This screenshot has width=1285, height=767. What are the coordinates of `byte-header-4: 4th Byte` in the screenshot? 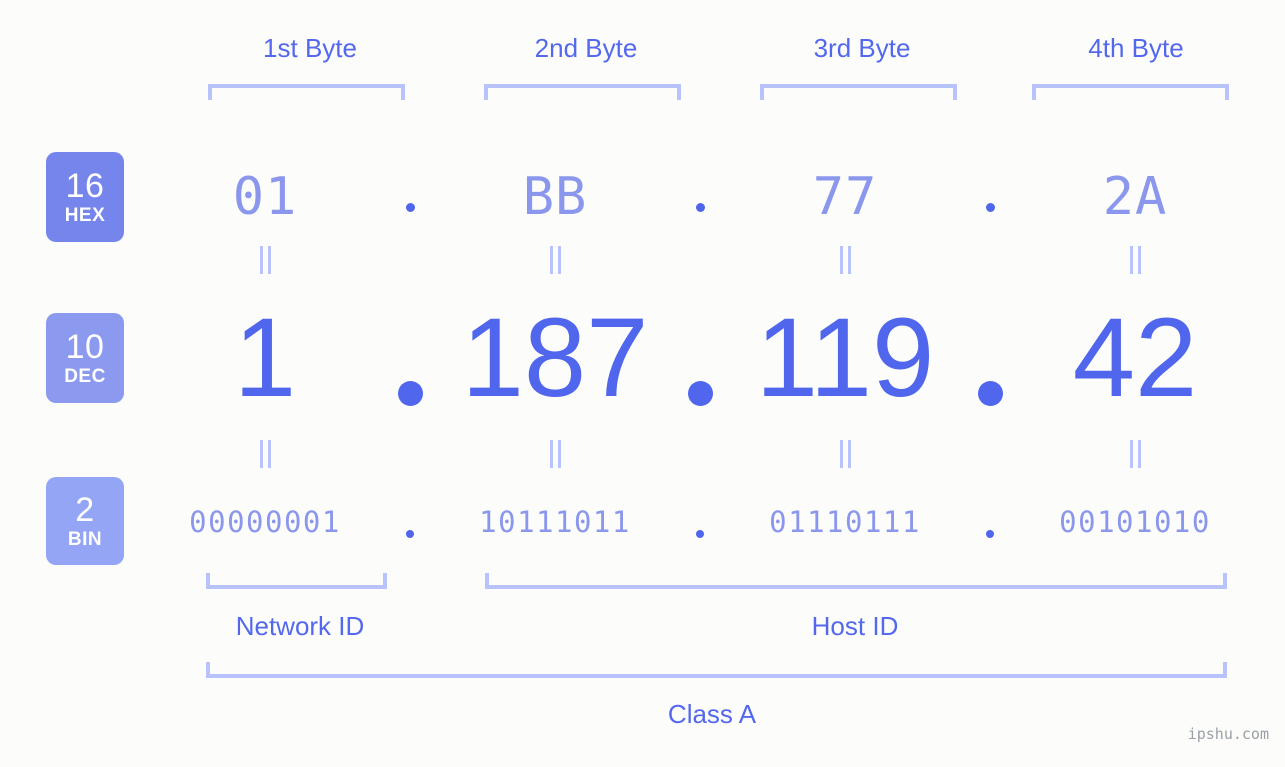 It's located at (1136, 48).